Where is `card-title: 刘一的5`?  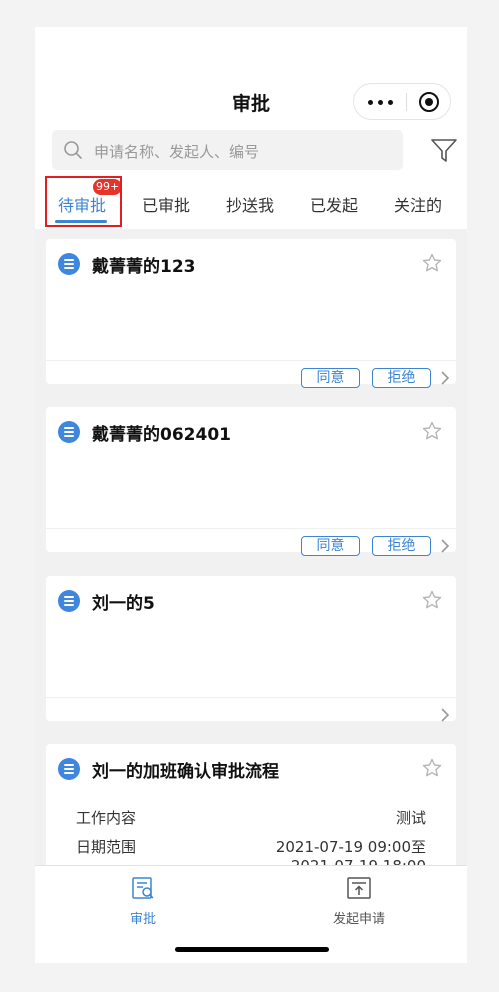 card-title: 刘一的5 is located at coordinates (123, 604).